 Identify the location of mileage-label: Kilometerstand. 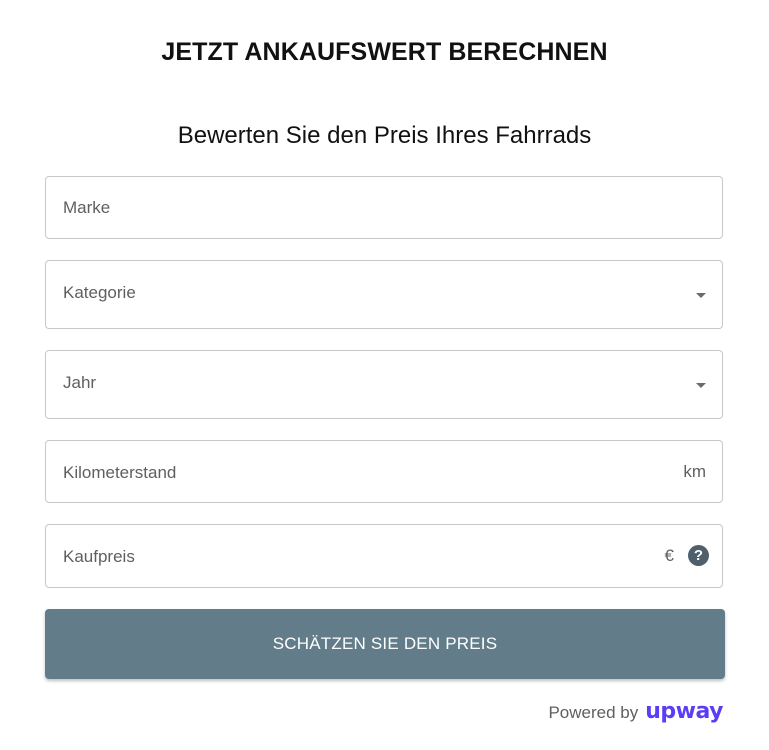
(120, 472).